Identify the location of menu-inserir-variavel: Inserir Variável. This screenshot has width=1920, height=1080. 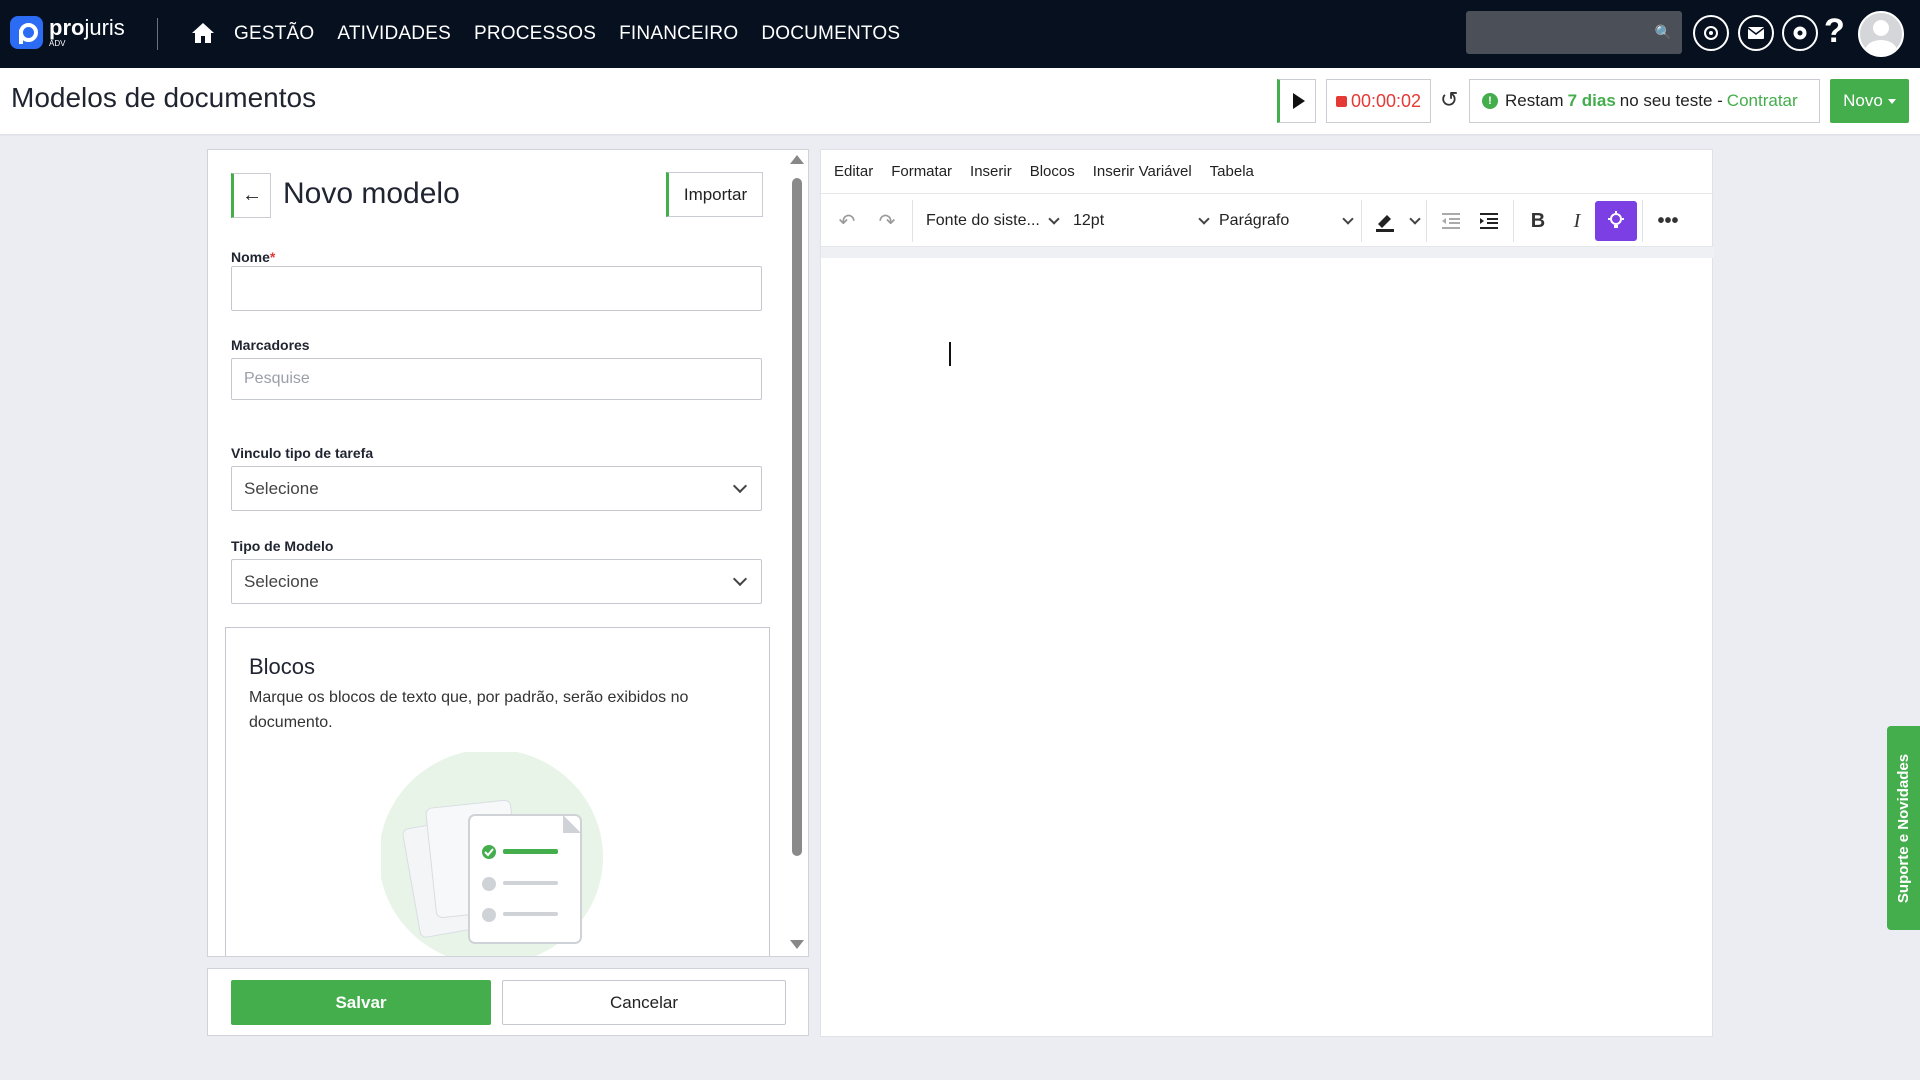
(1142, 171).